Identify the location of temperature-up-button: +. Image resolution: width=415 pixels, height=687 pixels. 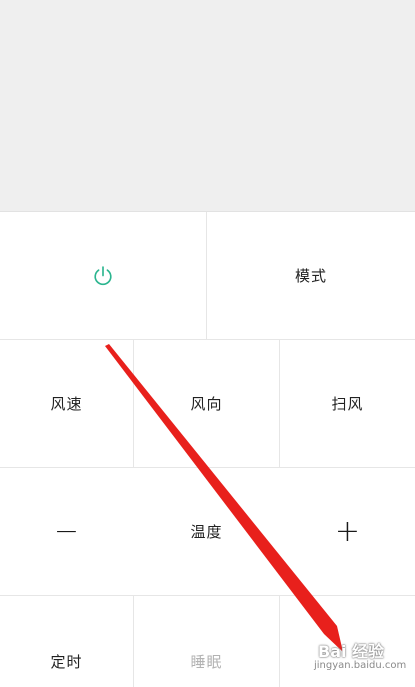
(347, 531).